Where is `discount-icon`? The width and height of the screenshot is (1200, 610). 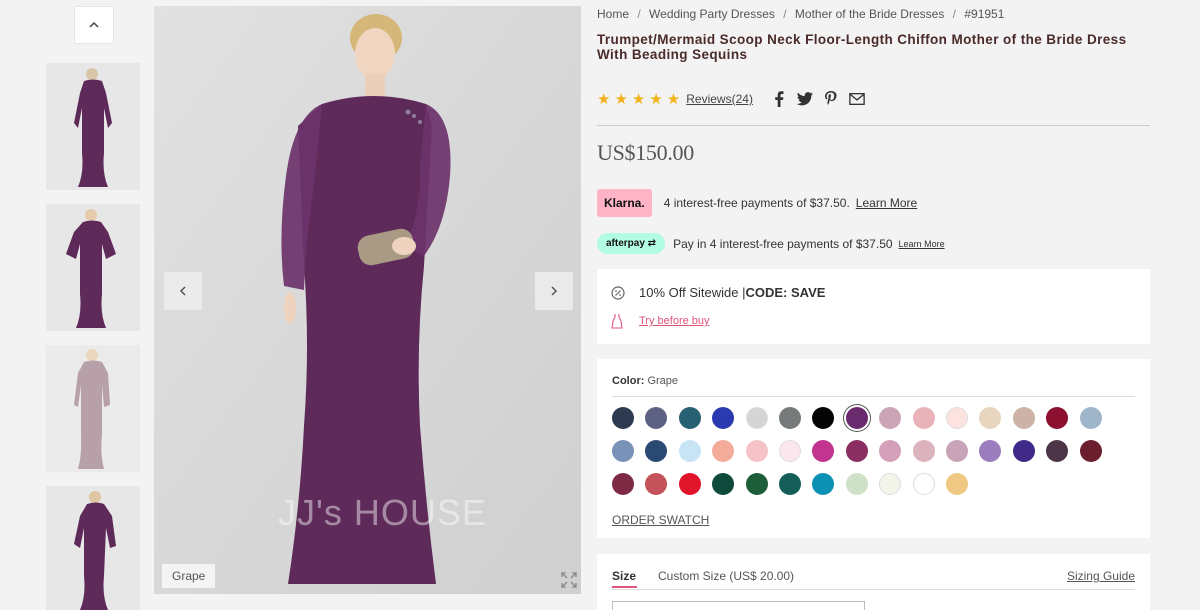
discount-icon is located at coordinates (618, 292).